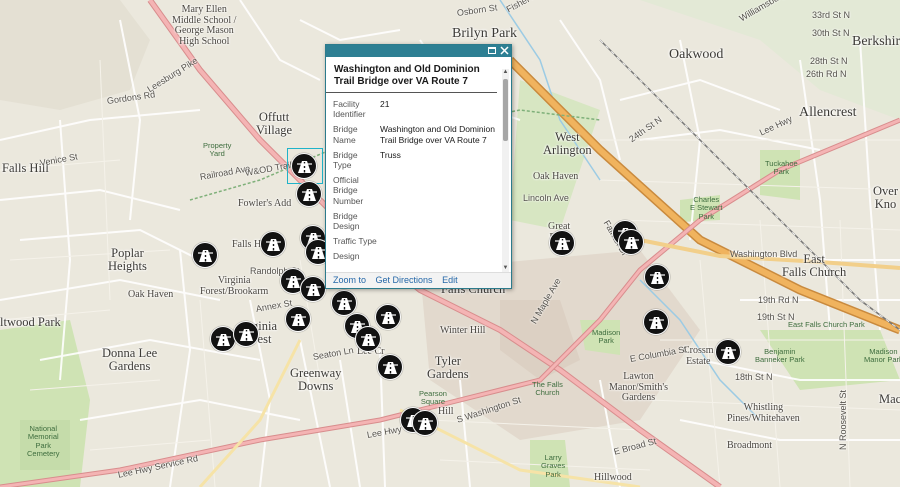 The width and height of the screenshot is (900, 487). I want to click on attribute-row: Official Bridge Number, so click(413, 193).